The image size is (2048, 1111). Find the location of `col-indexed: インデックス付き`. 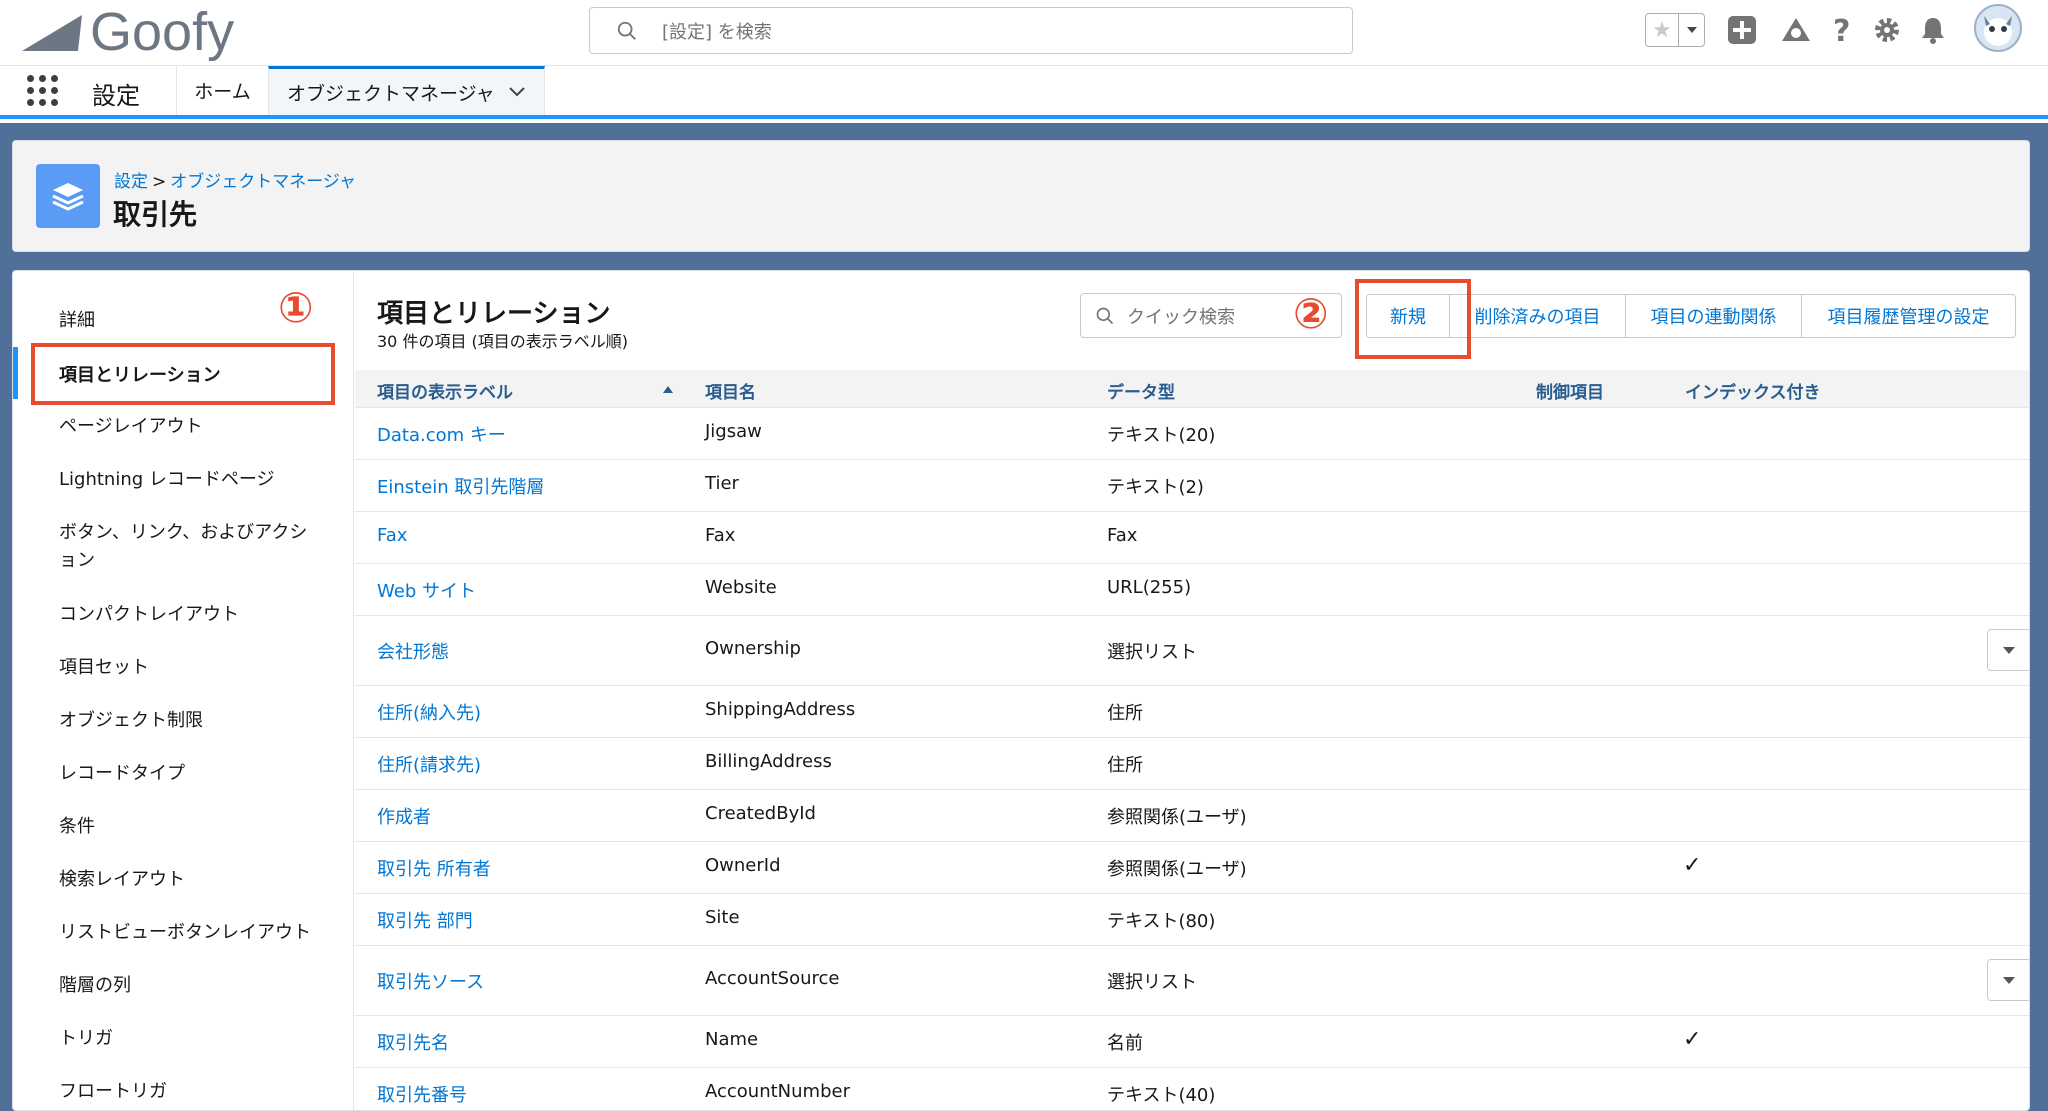

col-indexed: インデックス付き is located at coordinates (1753, 390).